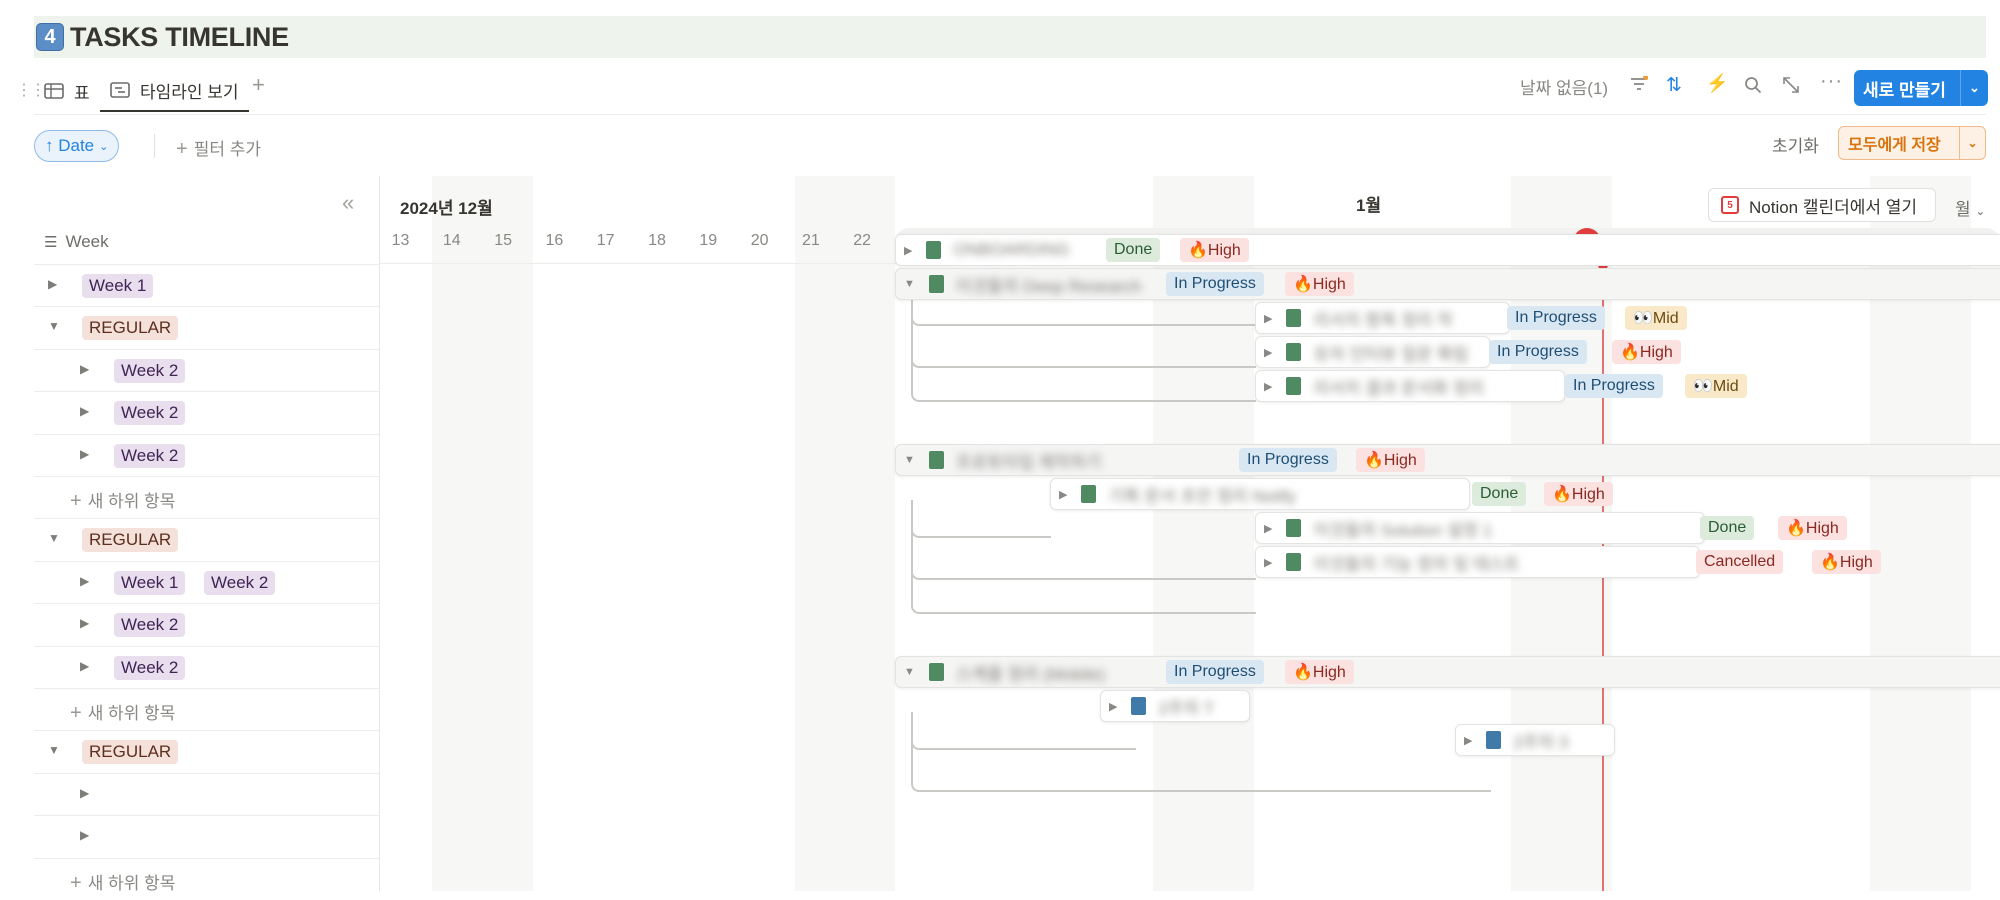 The image size is (2000, 900). Describe the element at coordinates (845, 533) in the screenshot. I see `weekend-shade` at that location.